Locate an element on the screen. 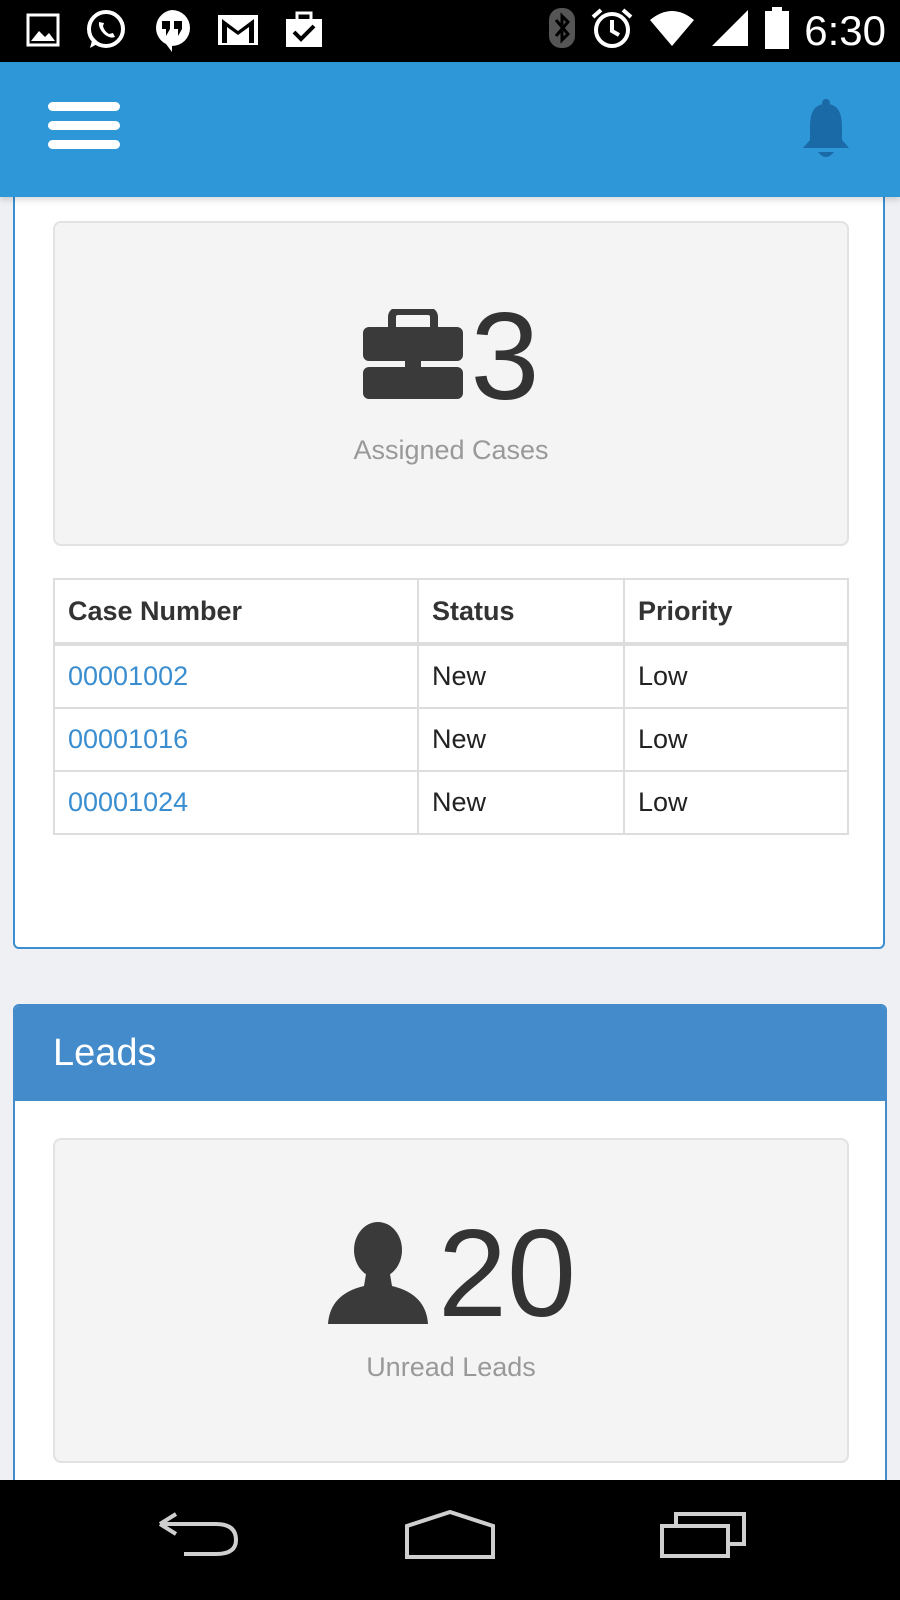 The width and height of the screenshot is (900, 1600). column-header-case-number: Case Number is located at coordinates (236, 612).